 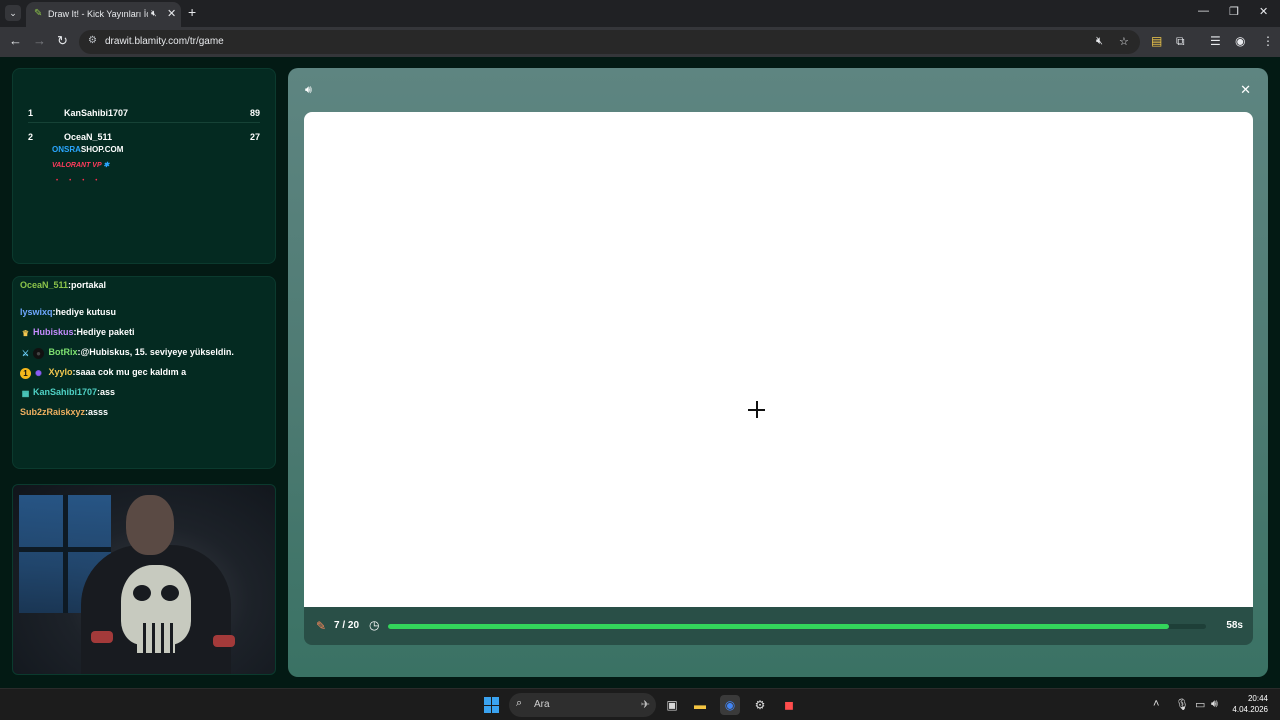 What do you see at coordinates (61, 372) in the screenshot?
I see `chat-username: Xyylo` at bounding box center [61, 372].